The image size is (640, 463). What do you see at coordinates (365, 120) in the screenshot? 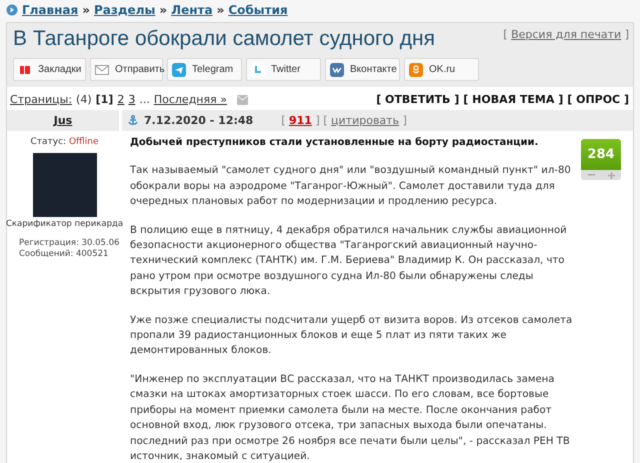
I see `quote-link: цитировать` at bounding box center [365, 120].